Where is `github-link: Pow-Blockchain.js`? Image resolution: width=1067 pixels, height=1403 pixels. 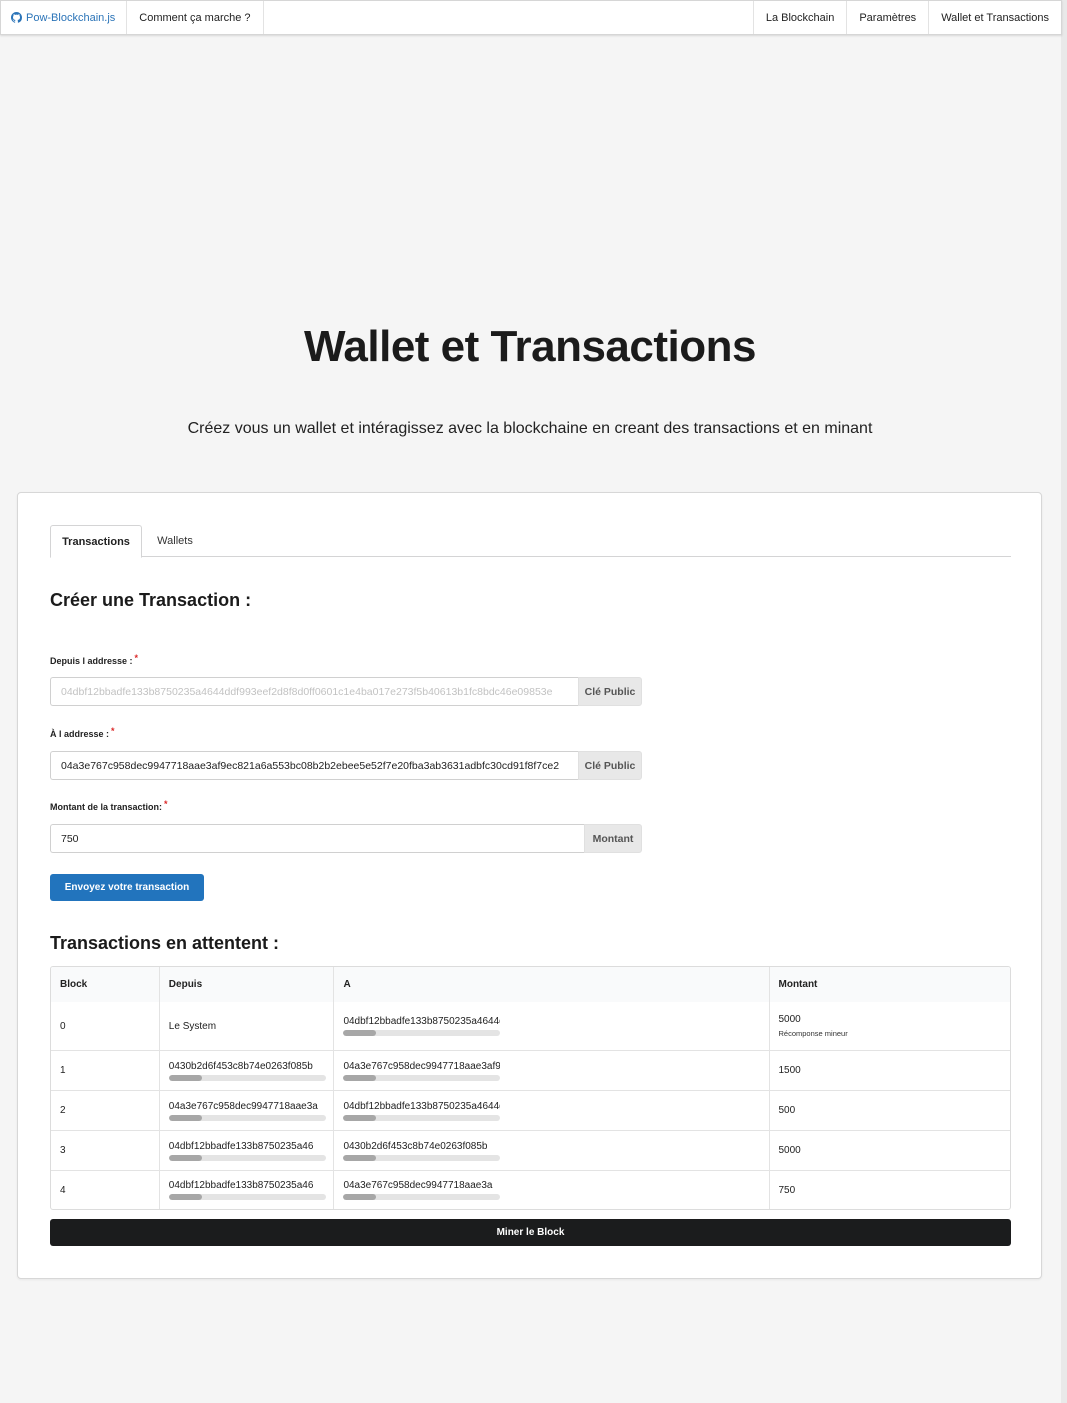 github-link: Pow-Blockchain.js is located at coordinates (64, 17).